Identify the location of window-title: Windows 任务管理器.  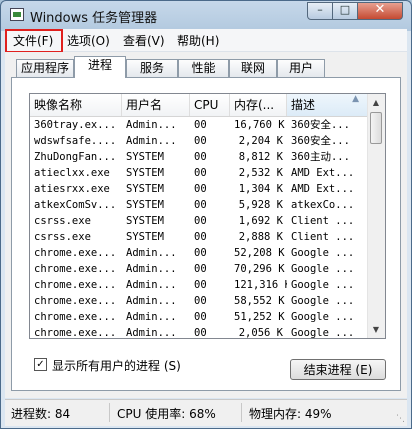
(94, 18).